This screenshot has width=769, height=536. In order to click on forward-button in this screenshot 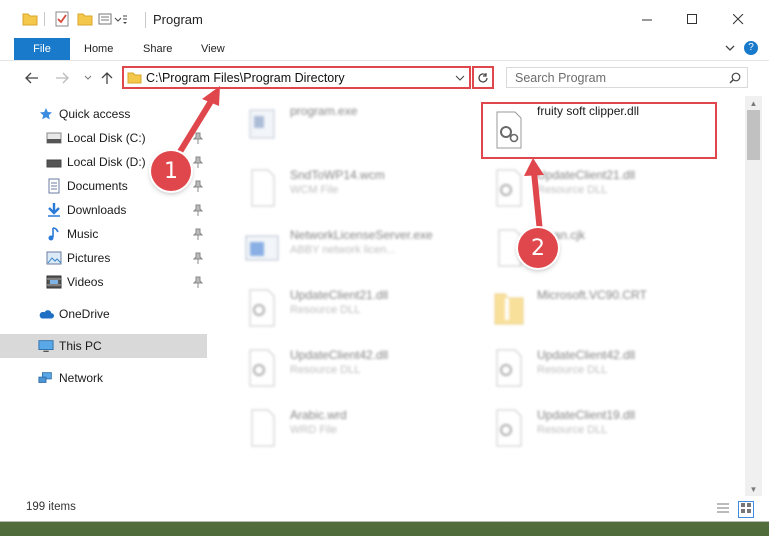, I will do `click(62, 78)`.